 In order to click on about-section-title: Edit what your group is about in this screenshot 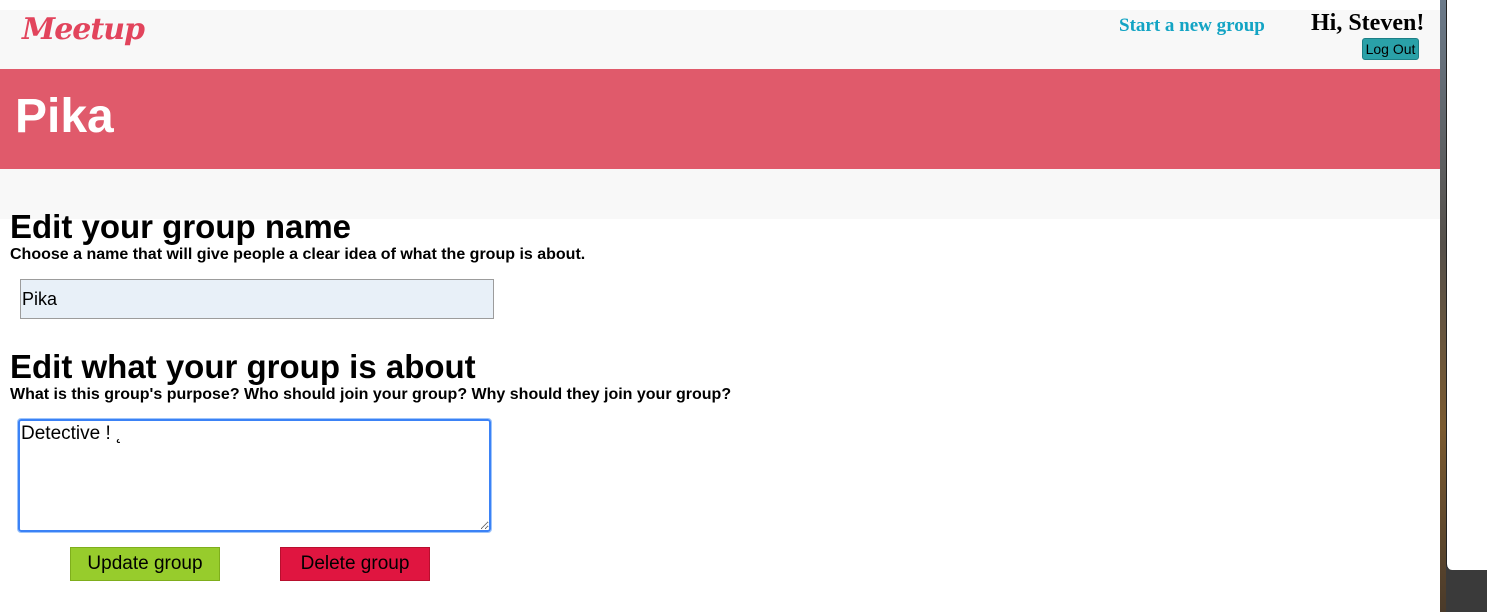, I will do `click(243, 366)`.